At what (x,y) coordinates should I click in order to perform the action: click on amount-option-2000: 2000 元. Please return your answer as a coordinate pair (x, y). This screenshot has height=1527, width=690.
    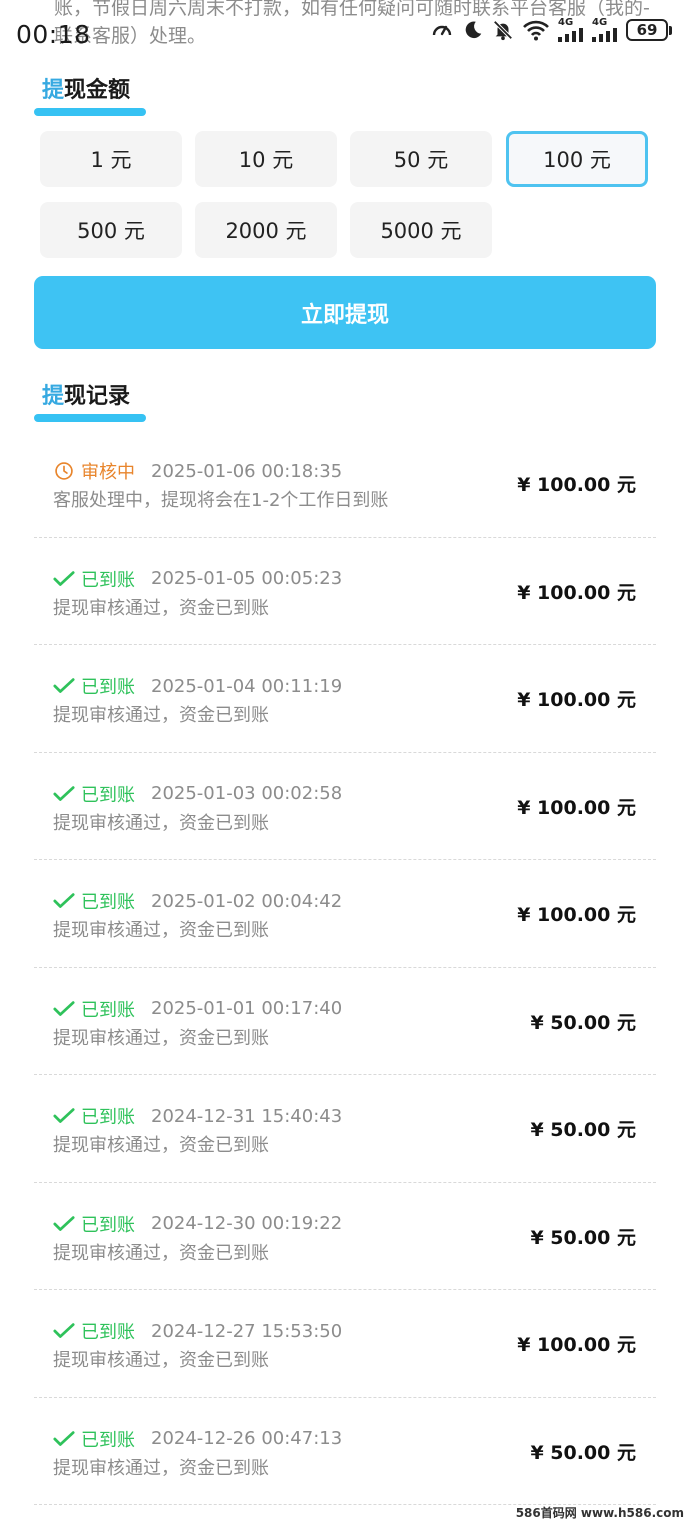
    Looking at the image, I should click on (266, 230).